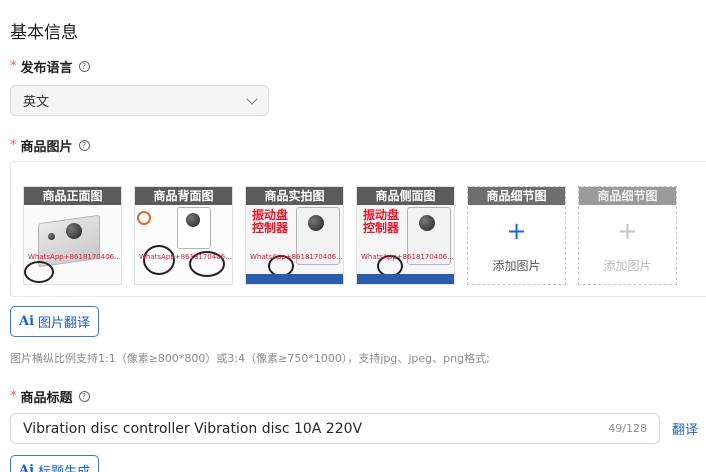 The width and height of the screenshot is (706, 472). What do you see at coordinates (183, 196) in the screenshot?
I see `image-slot-header: 商品背面图` at bounding box center [183, 196].